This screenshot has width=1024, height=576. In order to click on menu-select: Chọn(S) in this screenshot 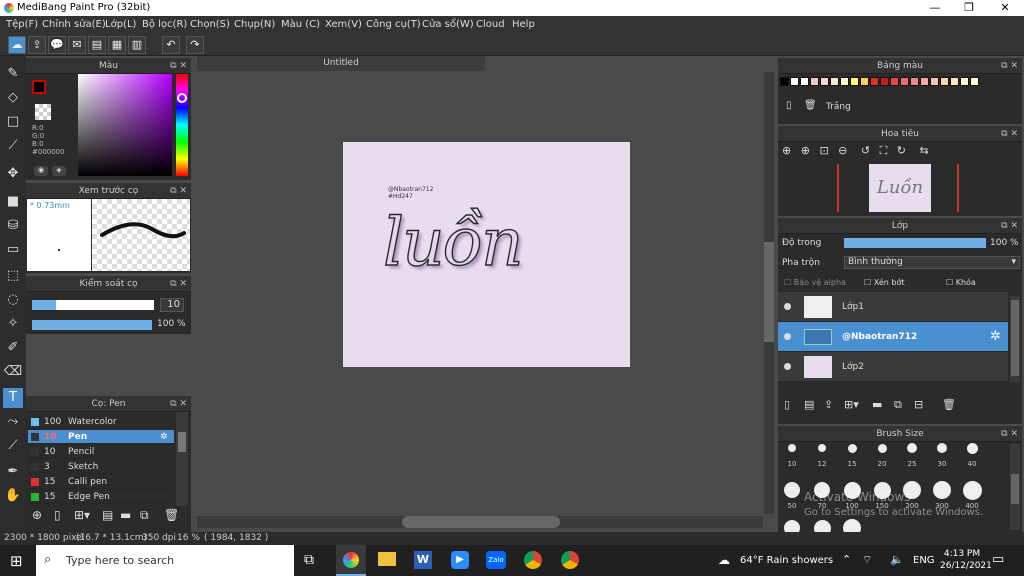, I will do `click(210, 24)`.